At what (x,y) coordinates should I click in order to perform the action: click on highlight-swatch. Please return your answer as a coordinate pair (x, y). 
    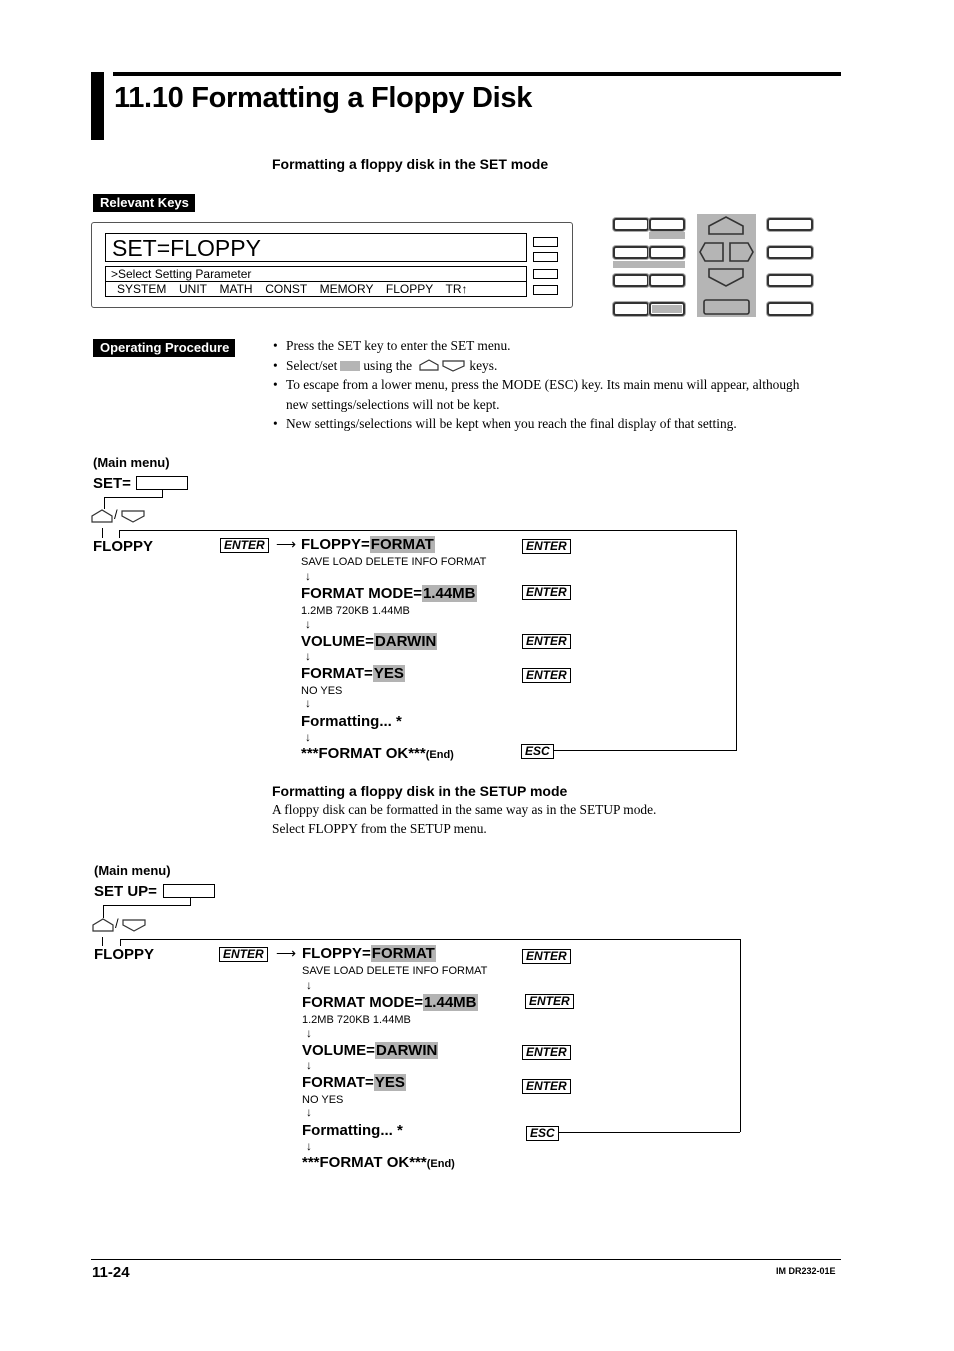
    Looking at the image, I should click on (350, 365).